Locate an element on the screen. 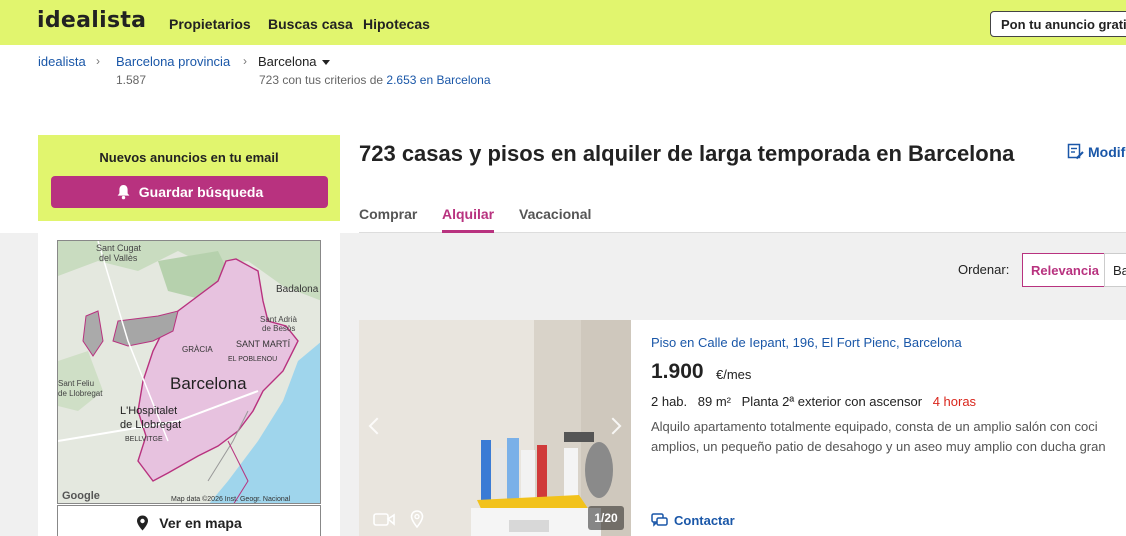 The height and width of the screenshot is (536, 1126). province-count: 1.587 is located at coordinates (131, 80).